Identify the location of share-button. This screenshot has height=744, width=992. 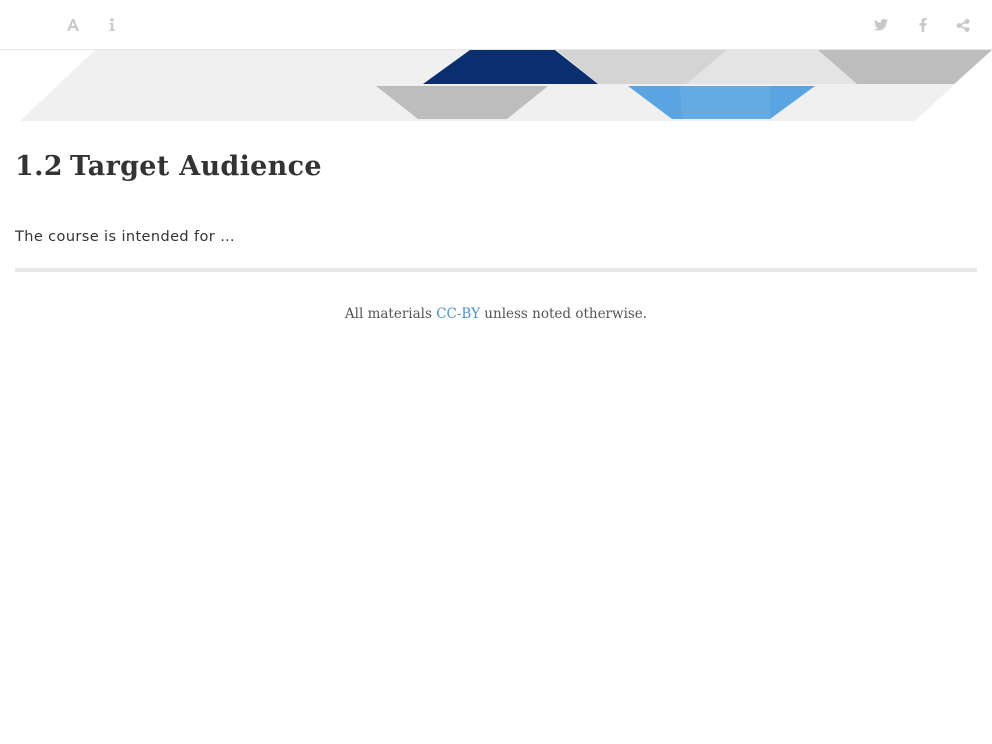
(963, 25).